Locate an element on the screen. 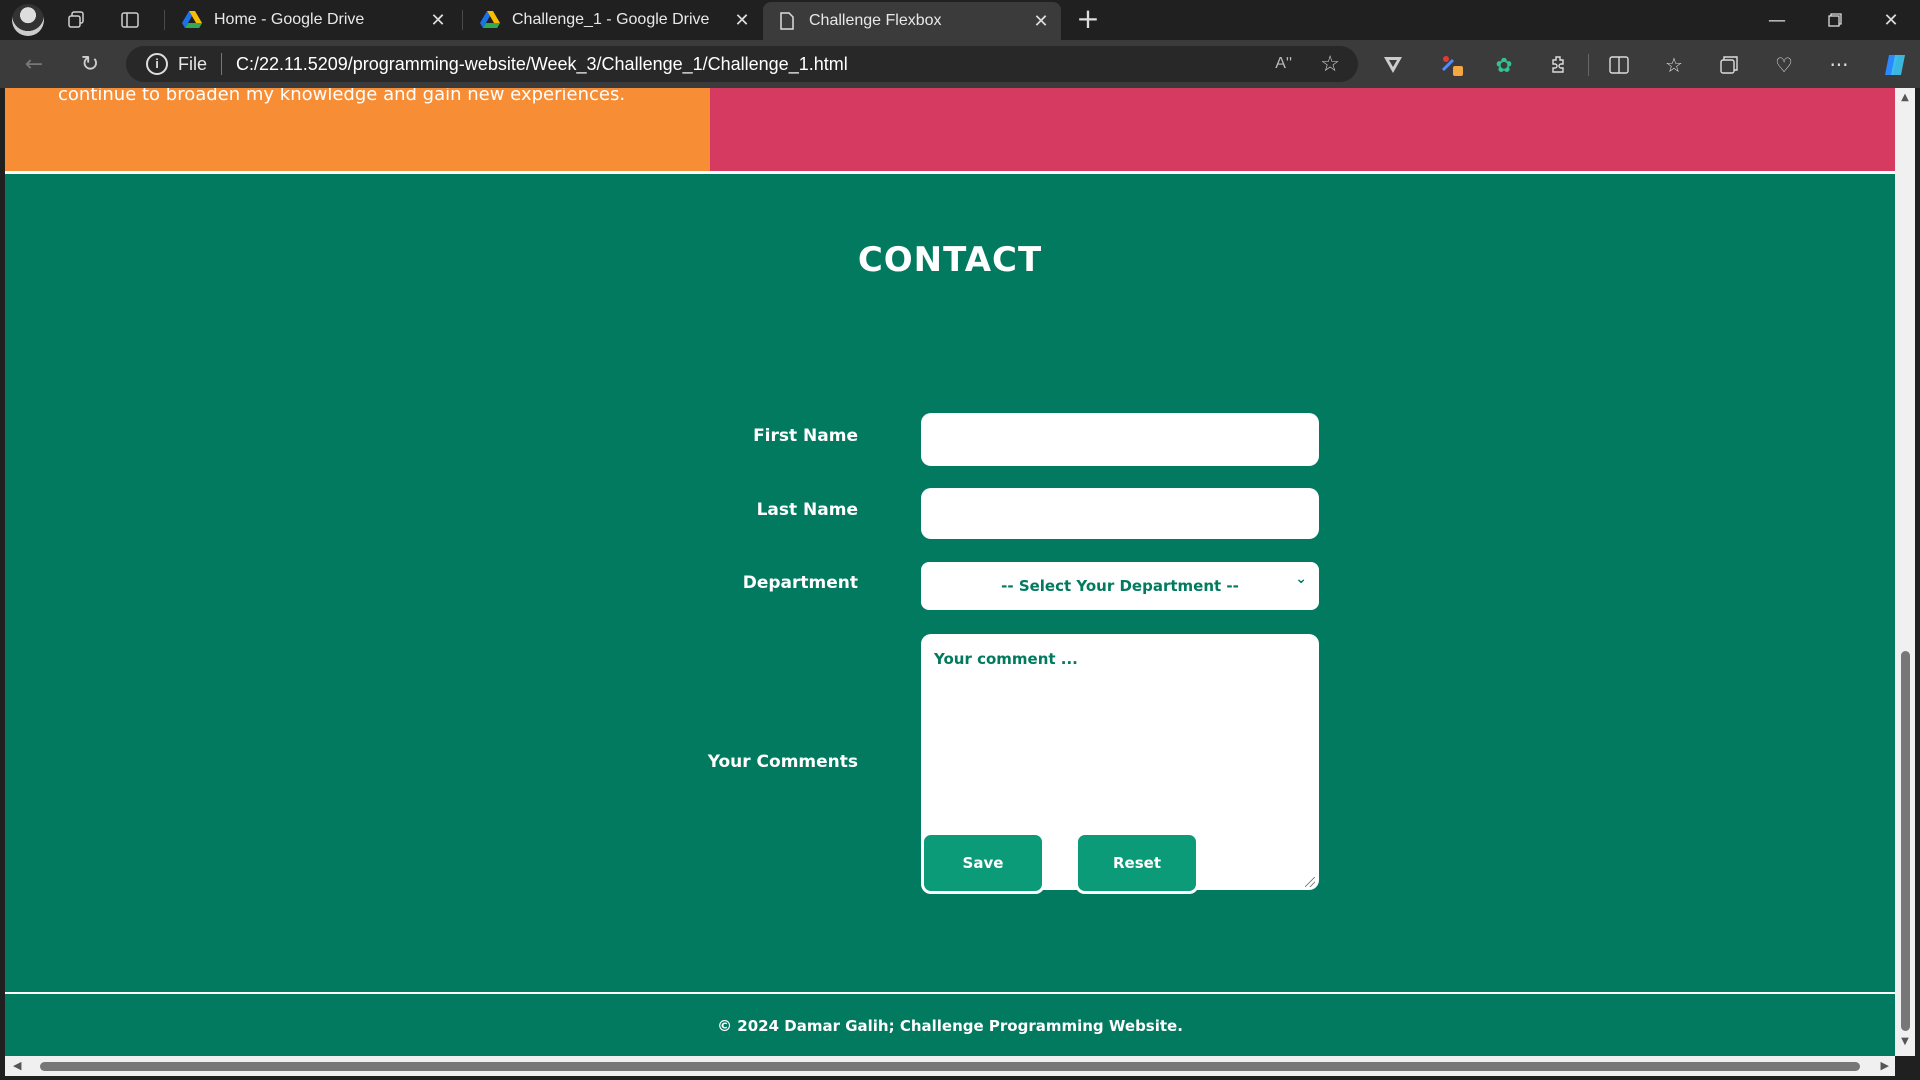 The height and width of the screenshot is (1080, 1920). workspaces-icon is located at coordinates (76, 20).